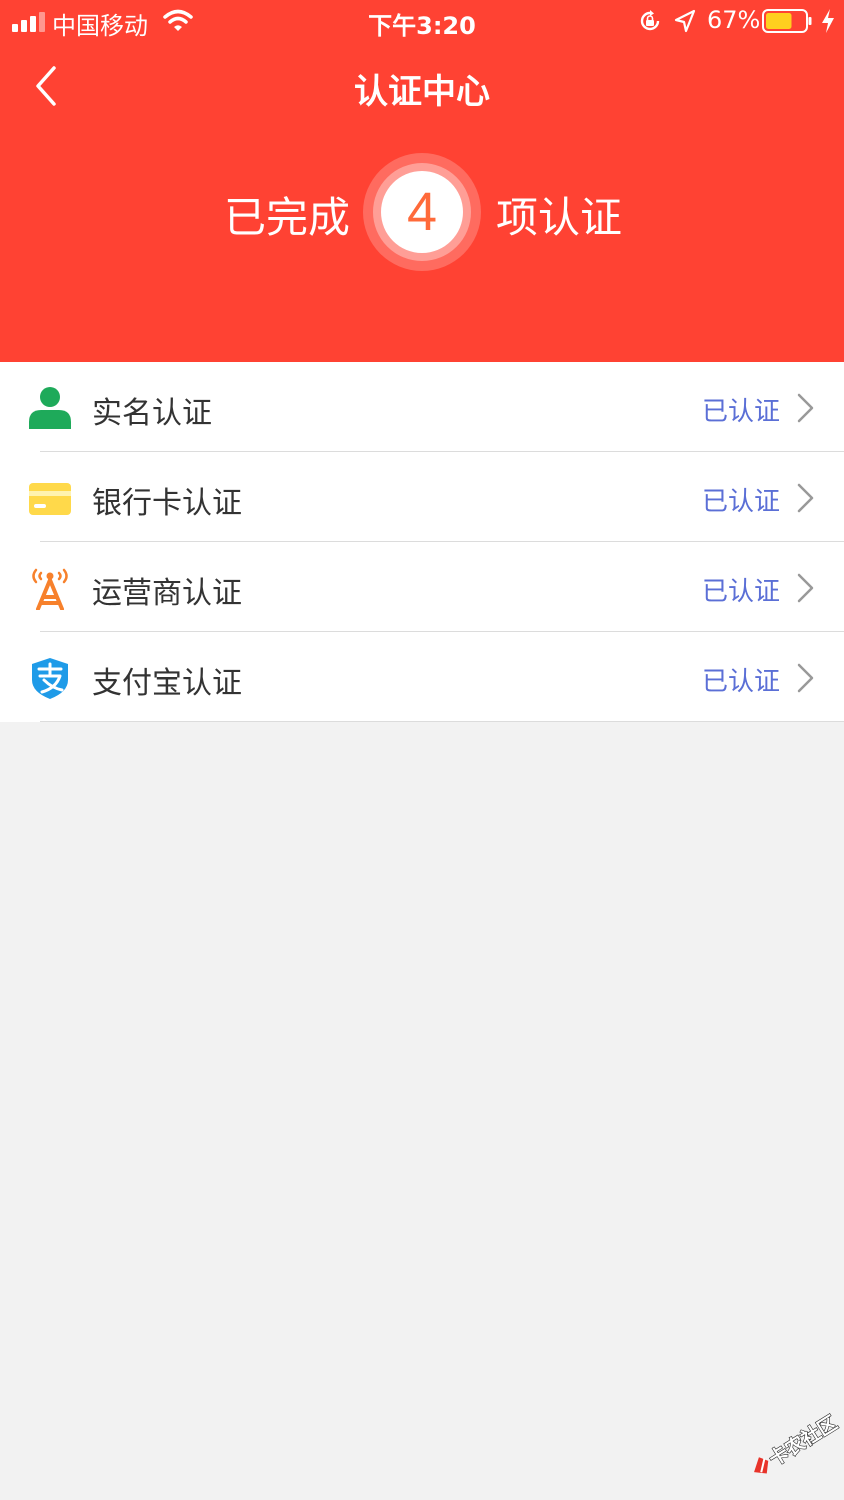 Image resolution: width=844 pixels, height=1500 pixels. Describe the element at coordinates (422, 677) in the screenshot. I see `verification-row-alipay: 支付宝认证 已认证` at that location.